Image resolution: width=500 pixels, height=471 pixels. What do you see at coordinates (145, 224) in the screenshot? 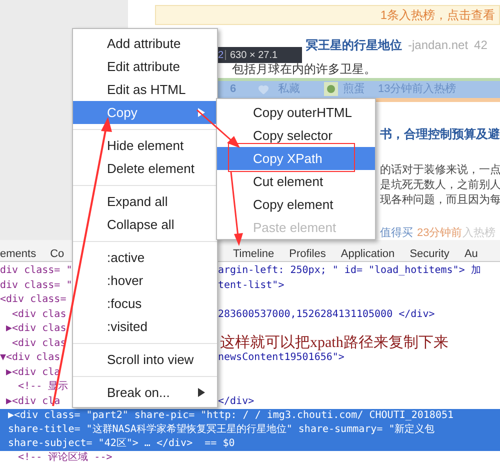
I see `menu-item: Collapse all` at bounding box center [145, 224].